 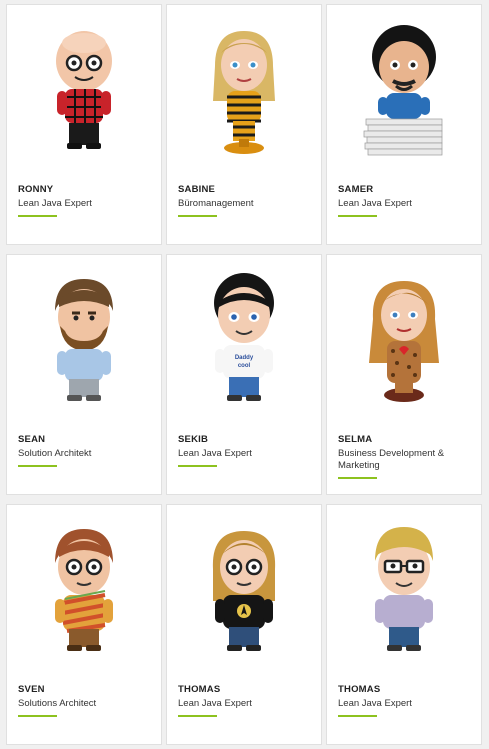 What do you see at coordinates (355, 439) in the screenshot?
I see `member-name: SELMA` at bounding box center [355, 439].